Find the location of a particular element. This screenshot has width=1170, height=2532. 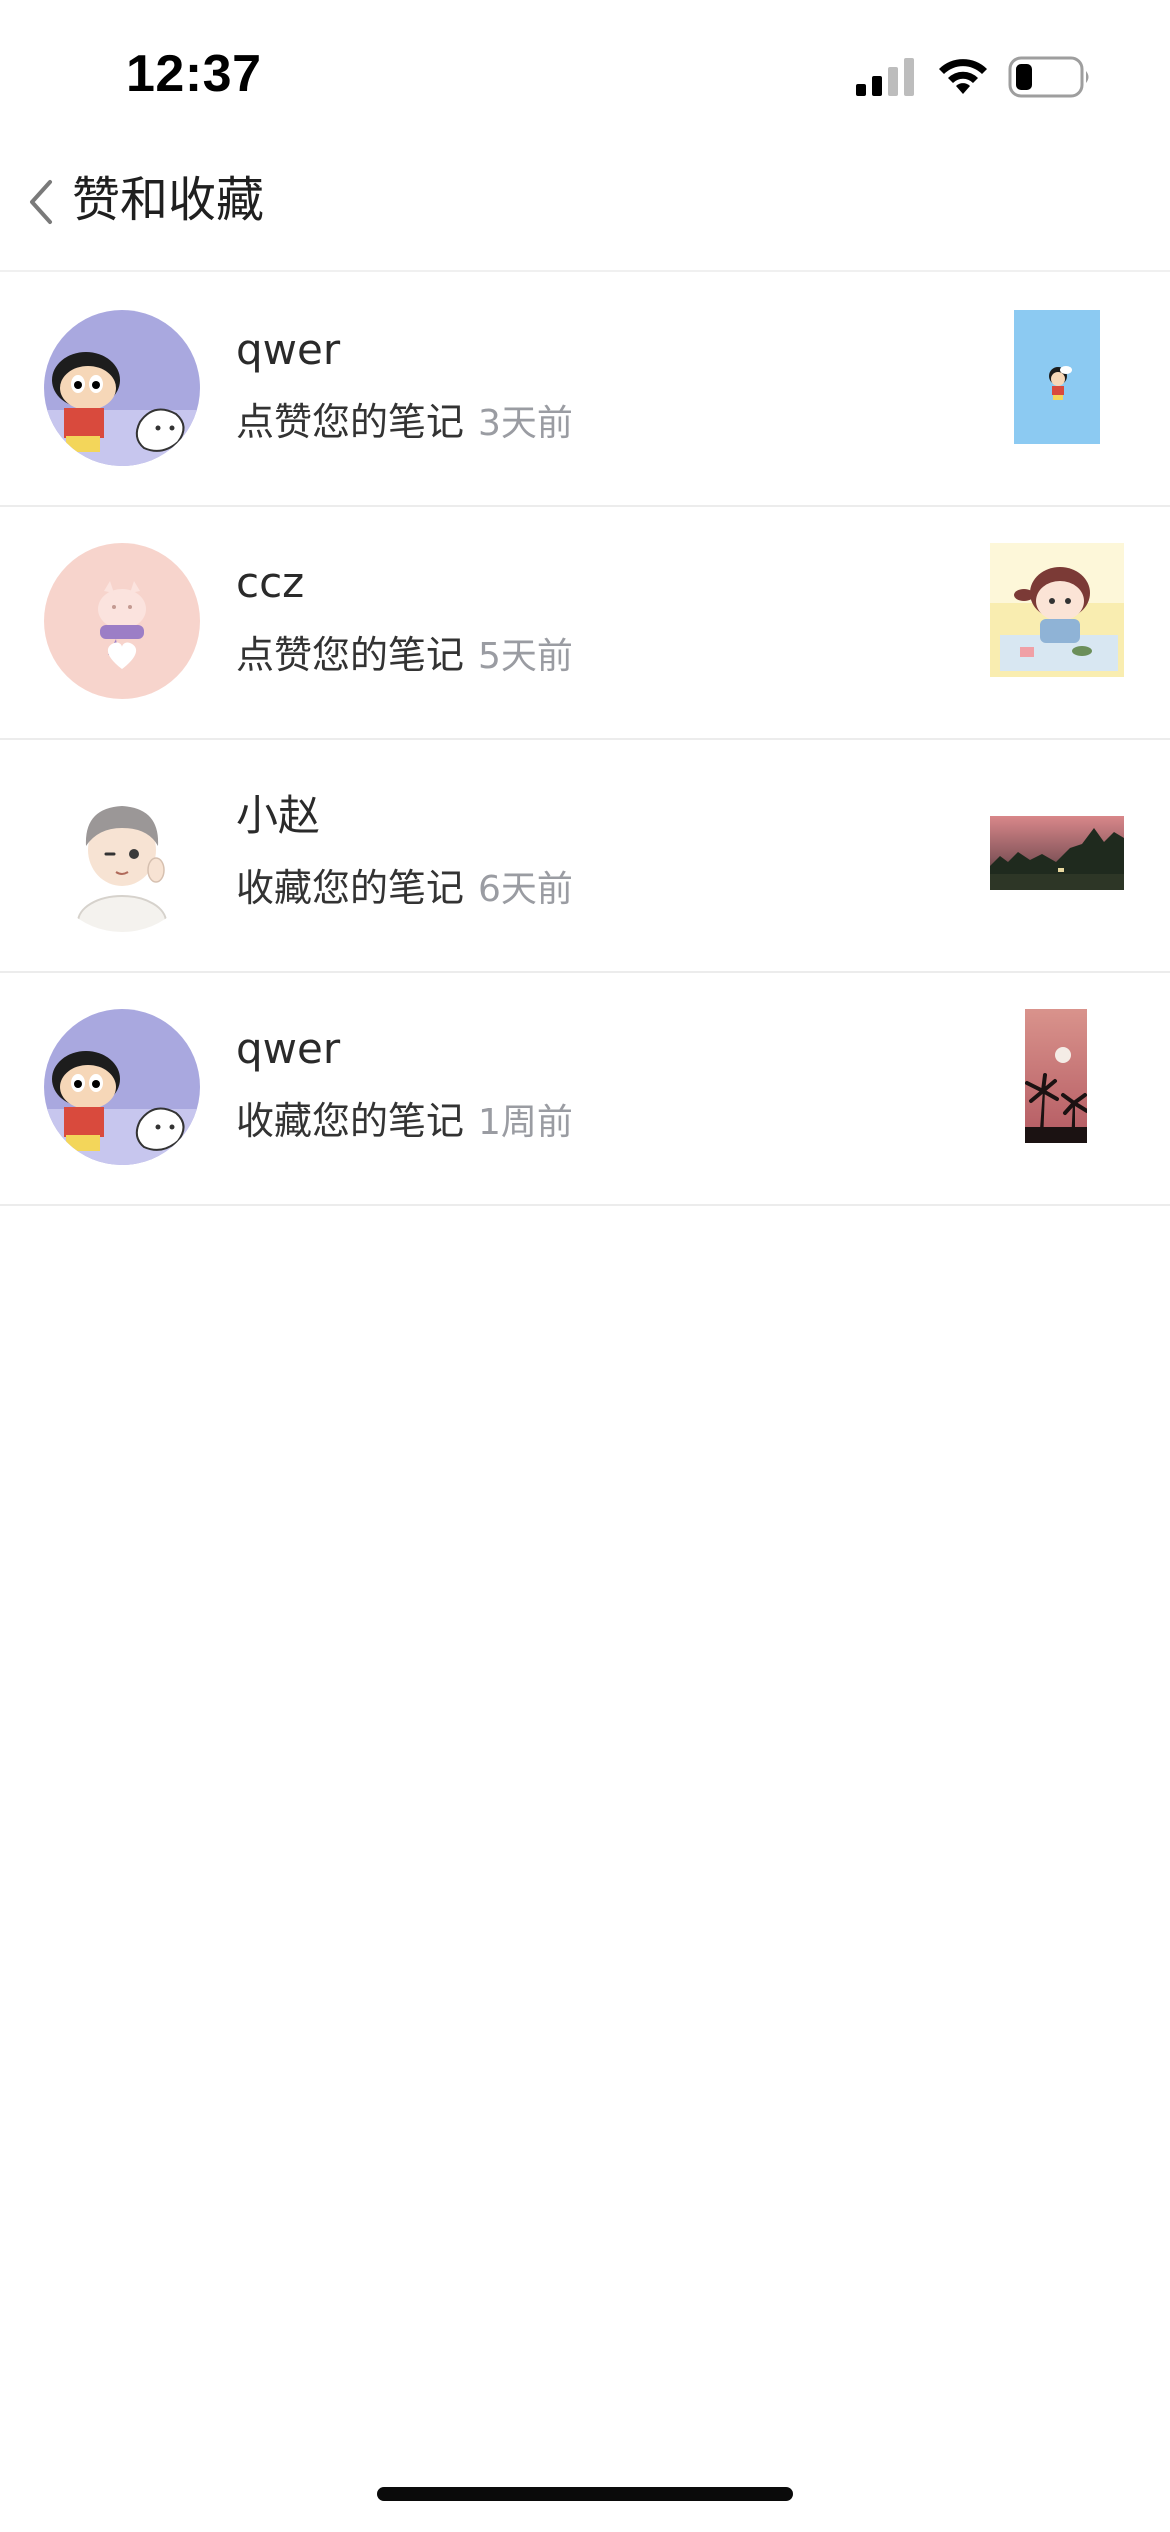

cartoon-girl-note-thumbnail is located at coordinates (1057, 610).